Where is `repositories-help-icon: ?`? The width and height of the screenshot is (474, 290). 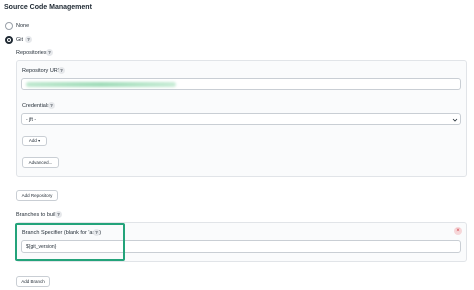
repositories-help-icon: ? is located at coordinates (49, 52).